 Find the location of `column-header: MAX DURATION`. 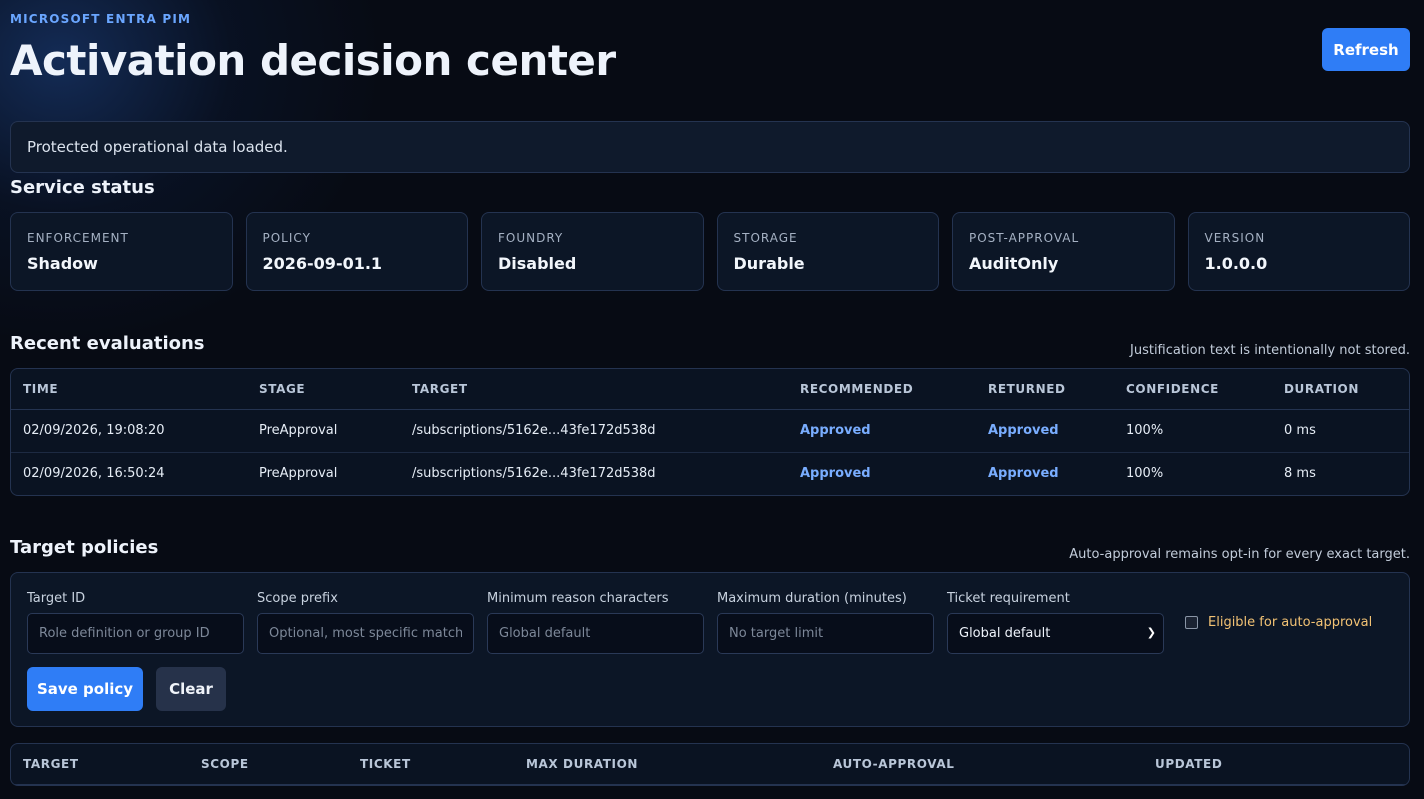

column-header: MAX DURATION is located at coordinates (667, 764).